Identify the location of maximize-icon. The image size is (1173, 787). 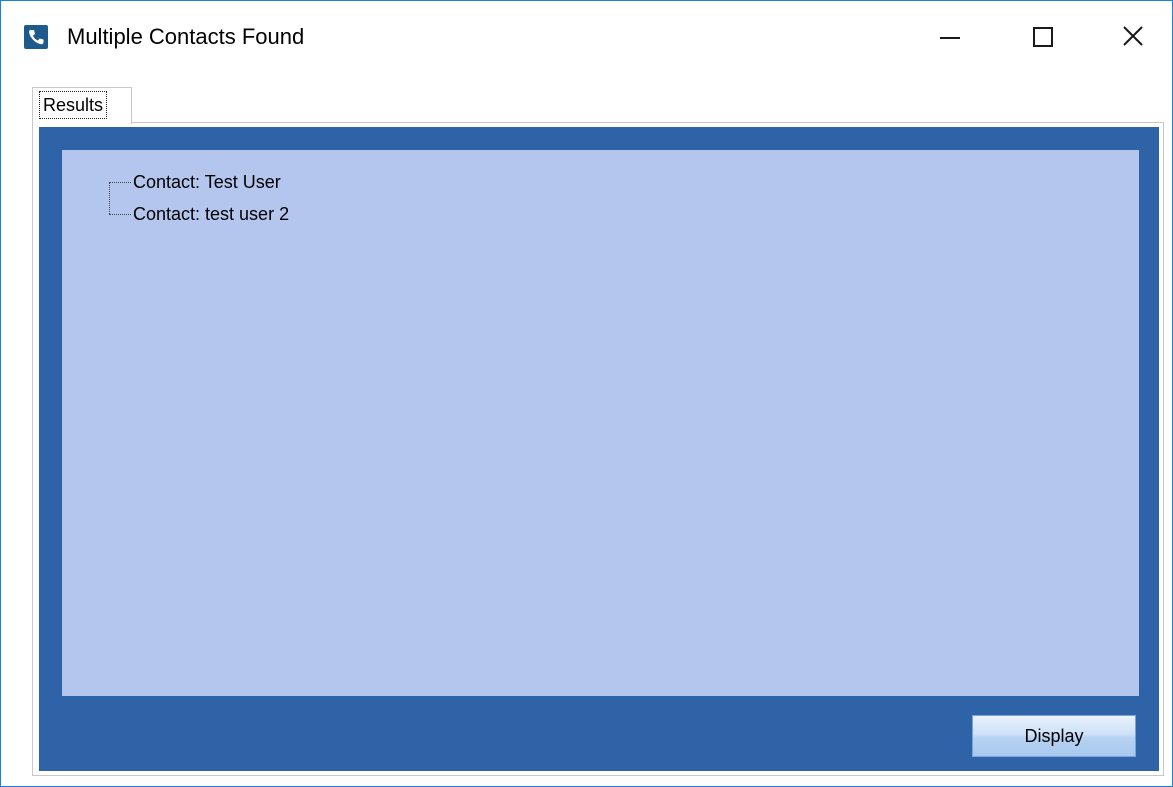
(1043, 37).